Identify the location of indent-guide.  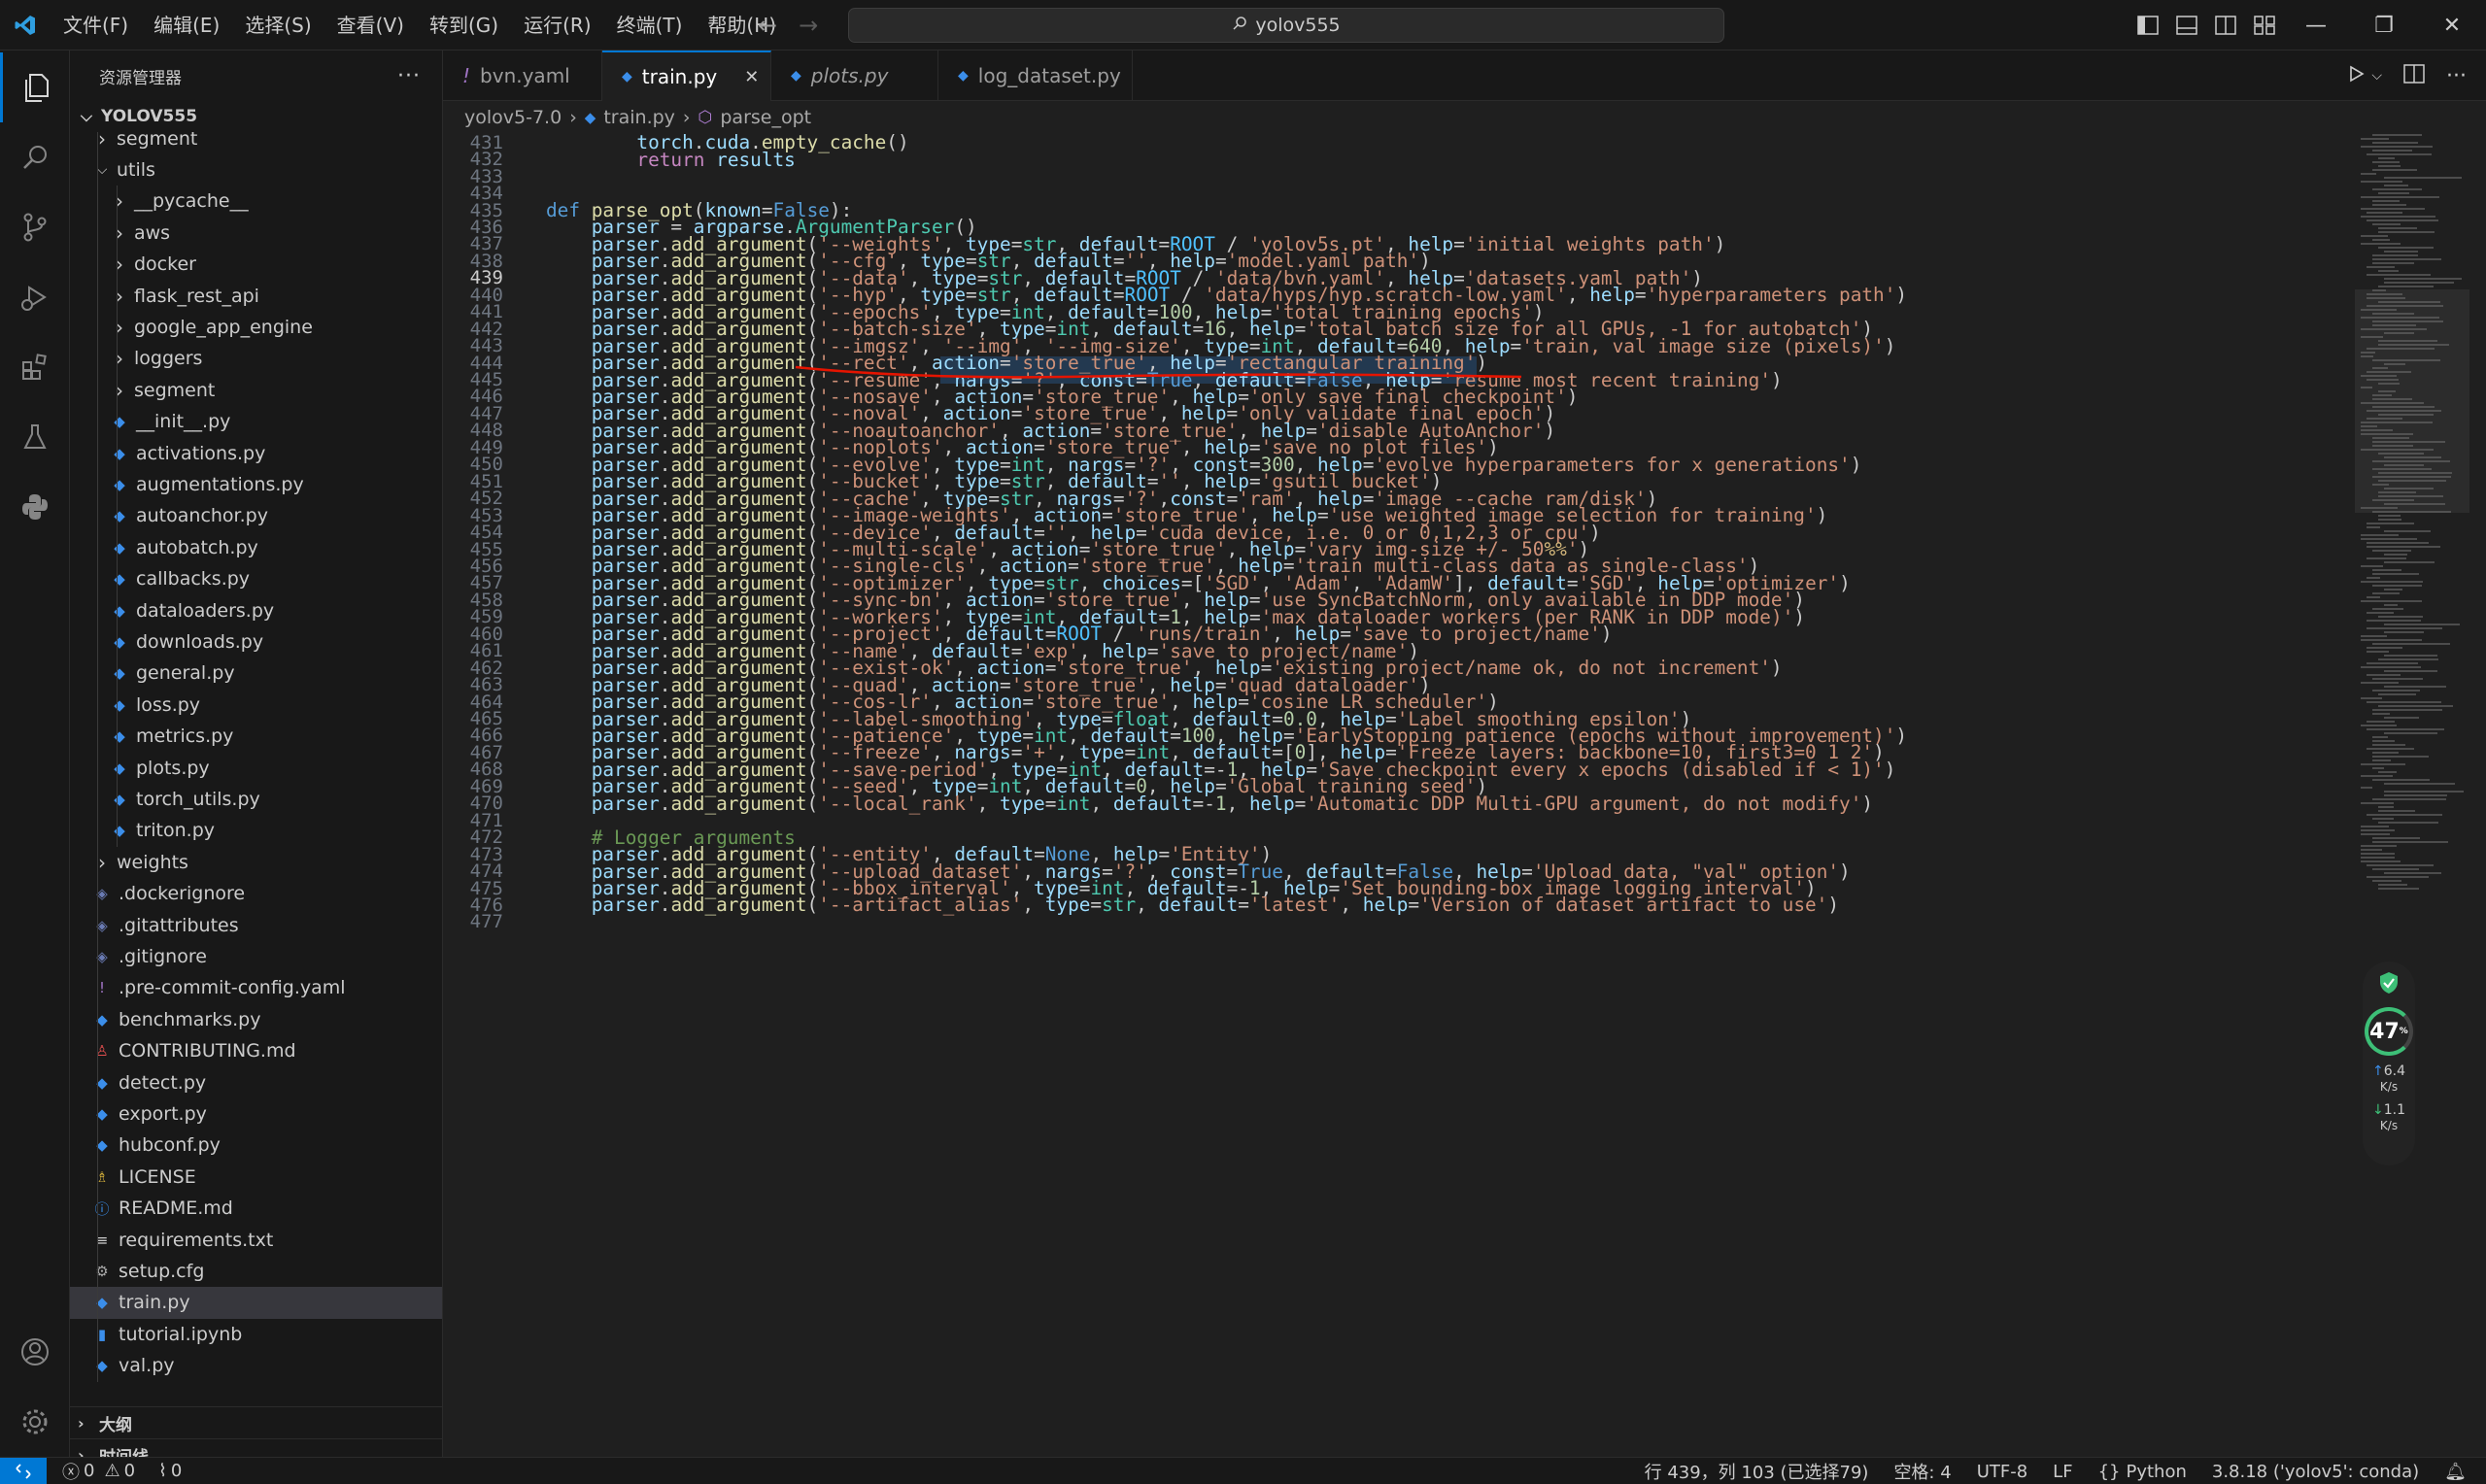
(97, 956).